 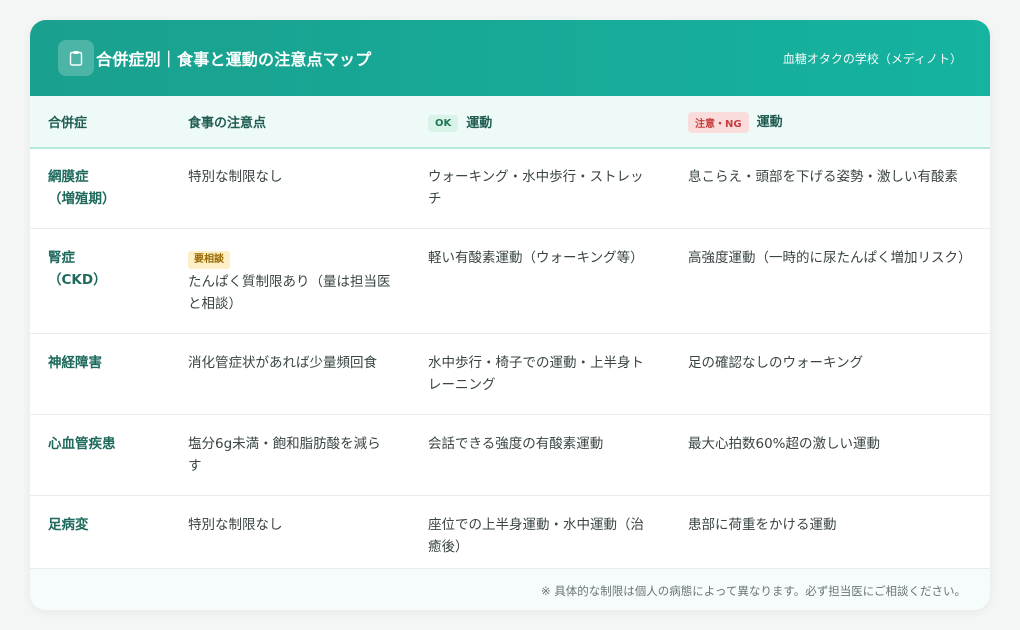 I want to click on condition-name: 腎症, so click(x=61, y=258).